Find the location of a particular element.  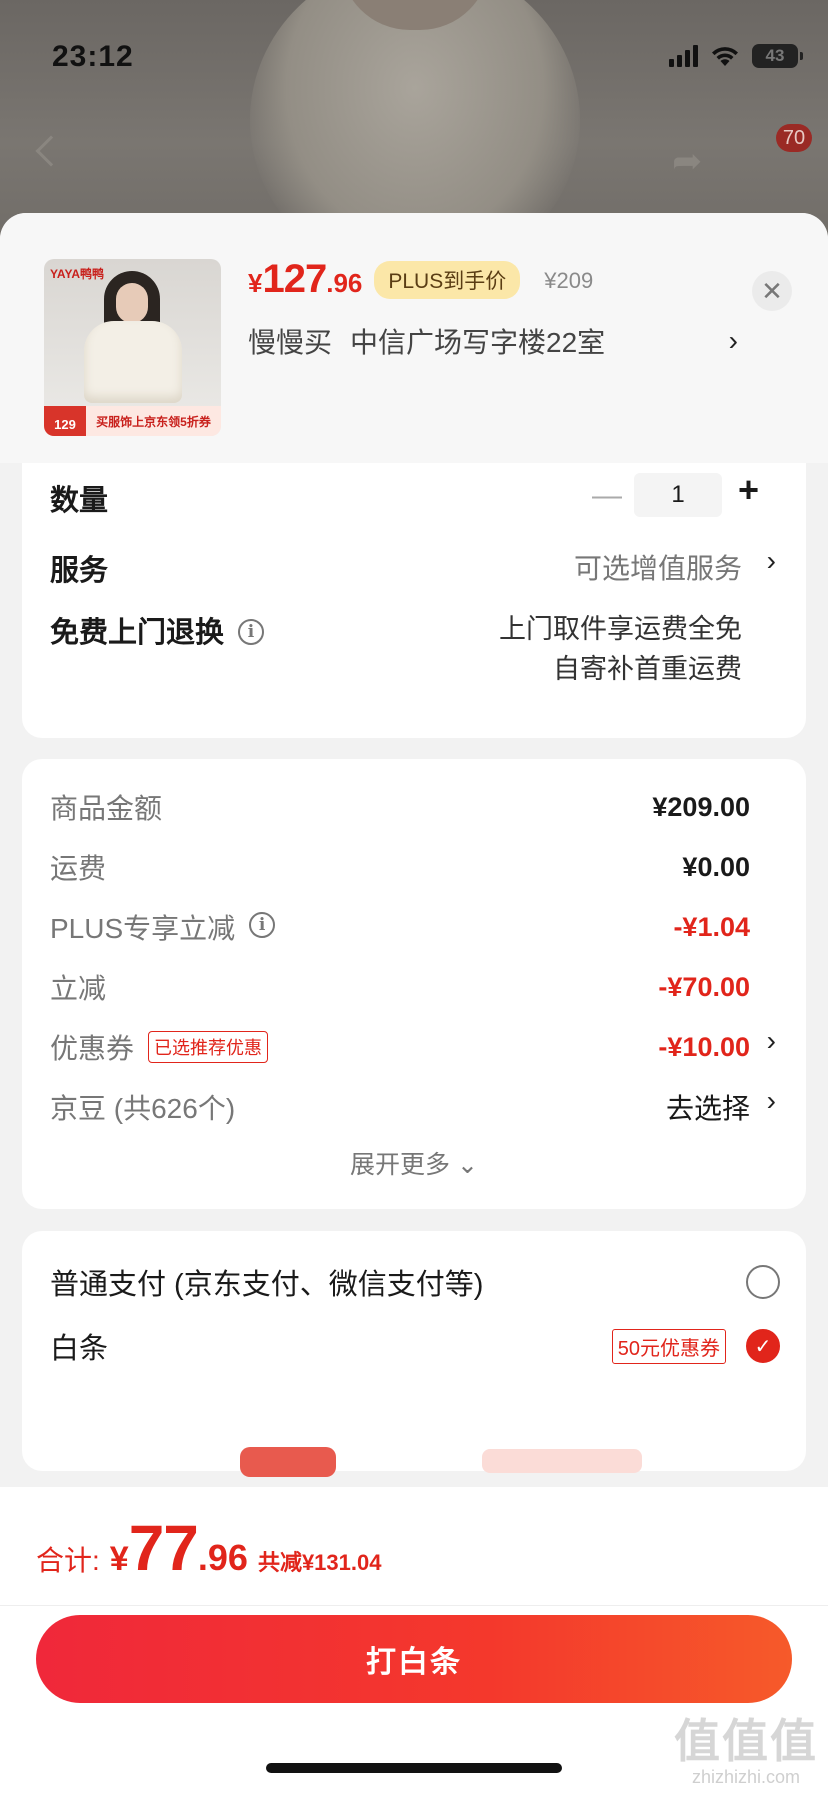

pay-baitiao-button: 打白条 is located at coordinates (414, 1659).